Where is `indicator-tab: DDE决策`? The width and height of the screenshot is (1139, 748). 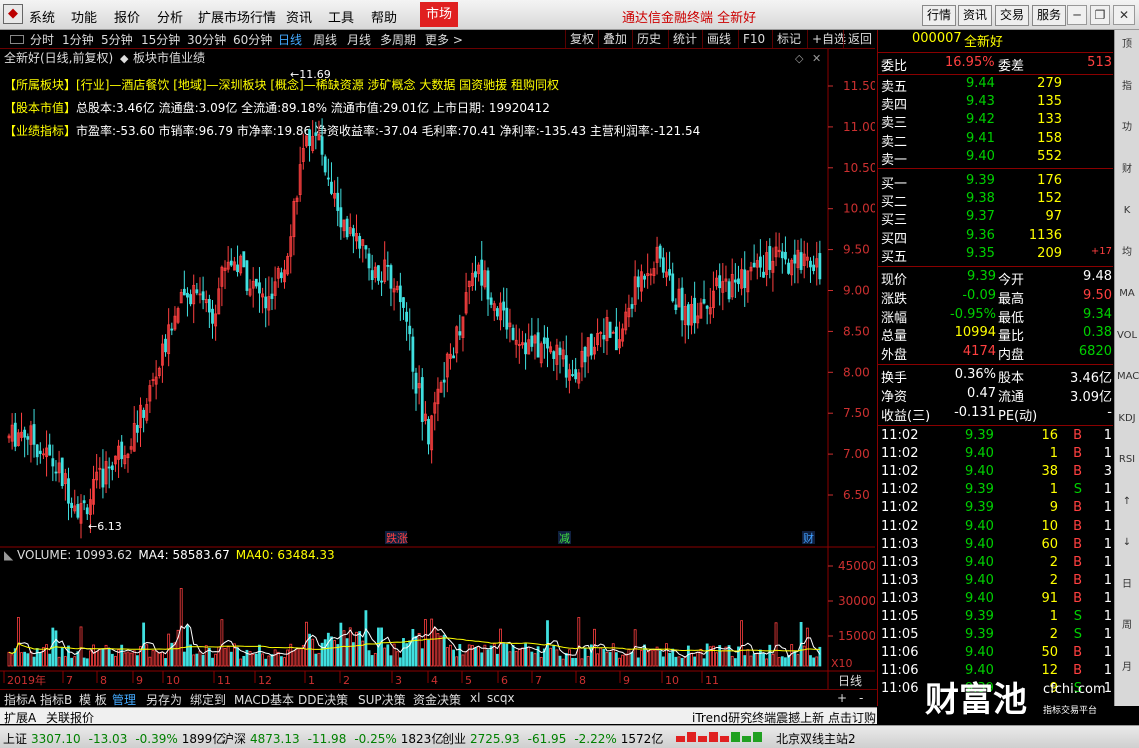 indicator-tab: DDE决策 is located at coordinates (323, 699).